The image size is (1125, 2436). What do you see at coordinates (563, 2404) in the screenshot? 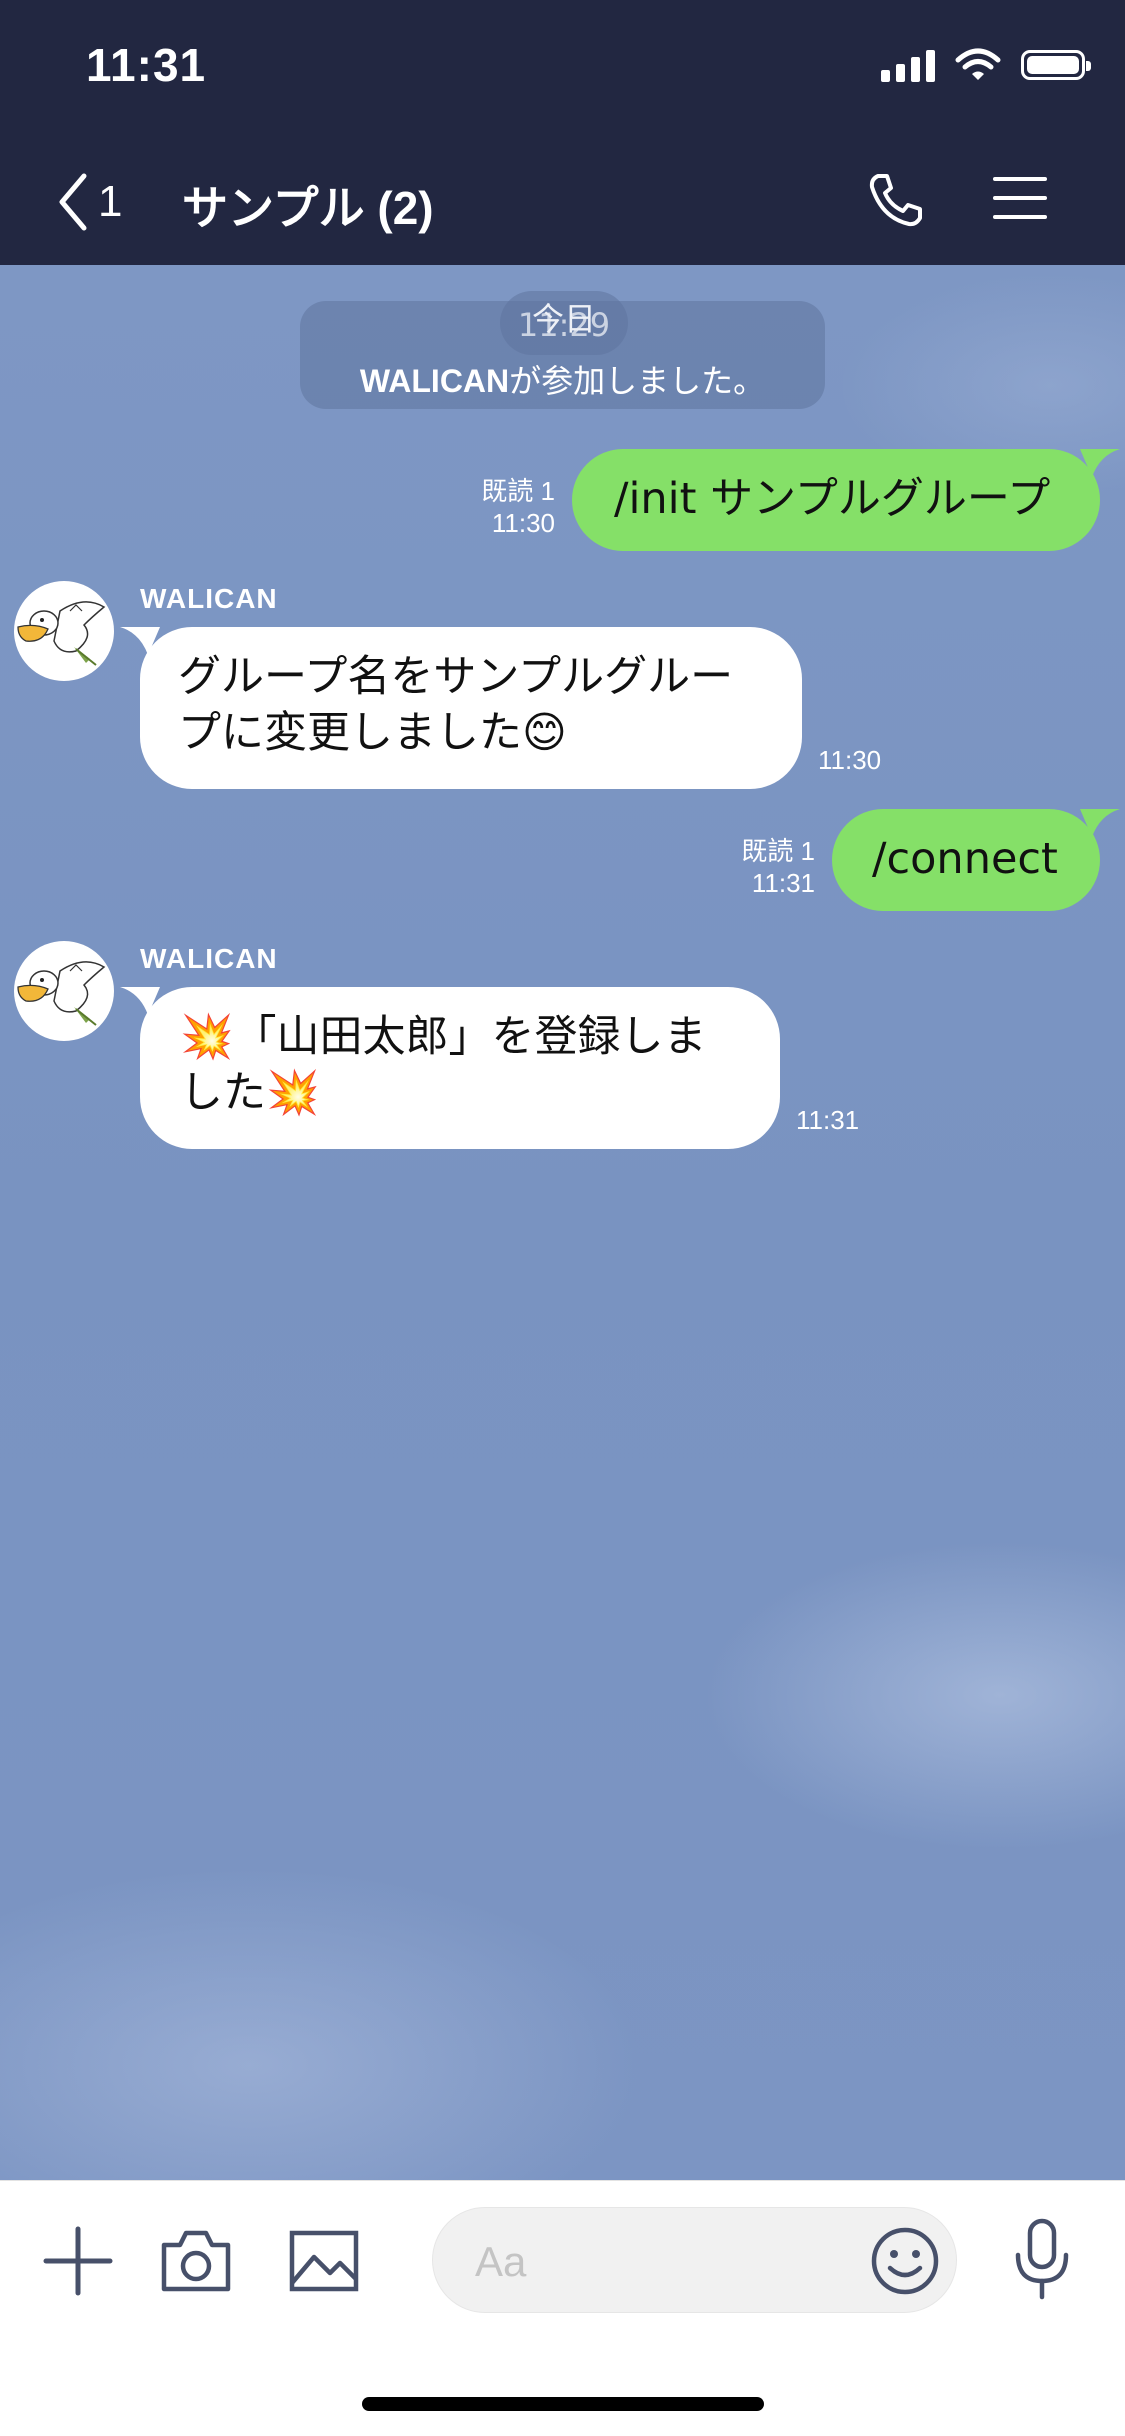
I see `home-indicator` at bounding box center [563, 2404].